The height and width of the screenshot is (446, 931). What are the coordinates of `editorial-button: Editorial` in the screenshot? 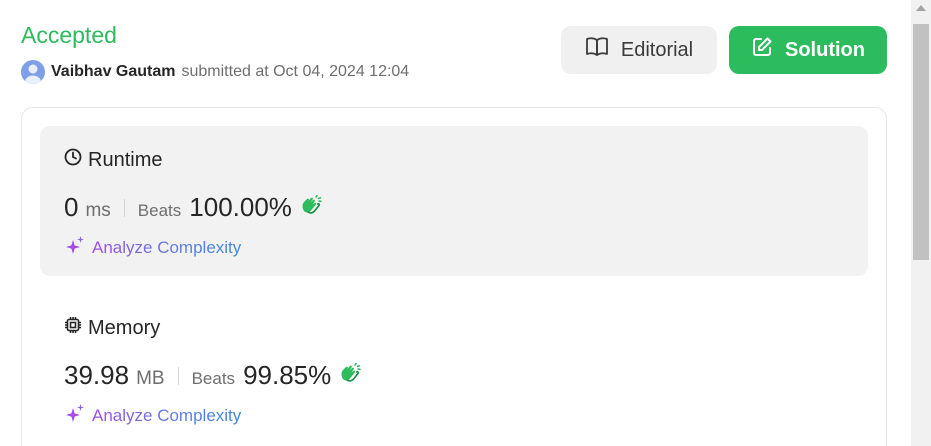 It's located at (639, 50).